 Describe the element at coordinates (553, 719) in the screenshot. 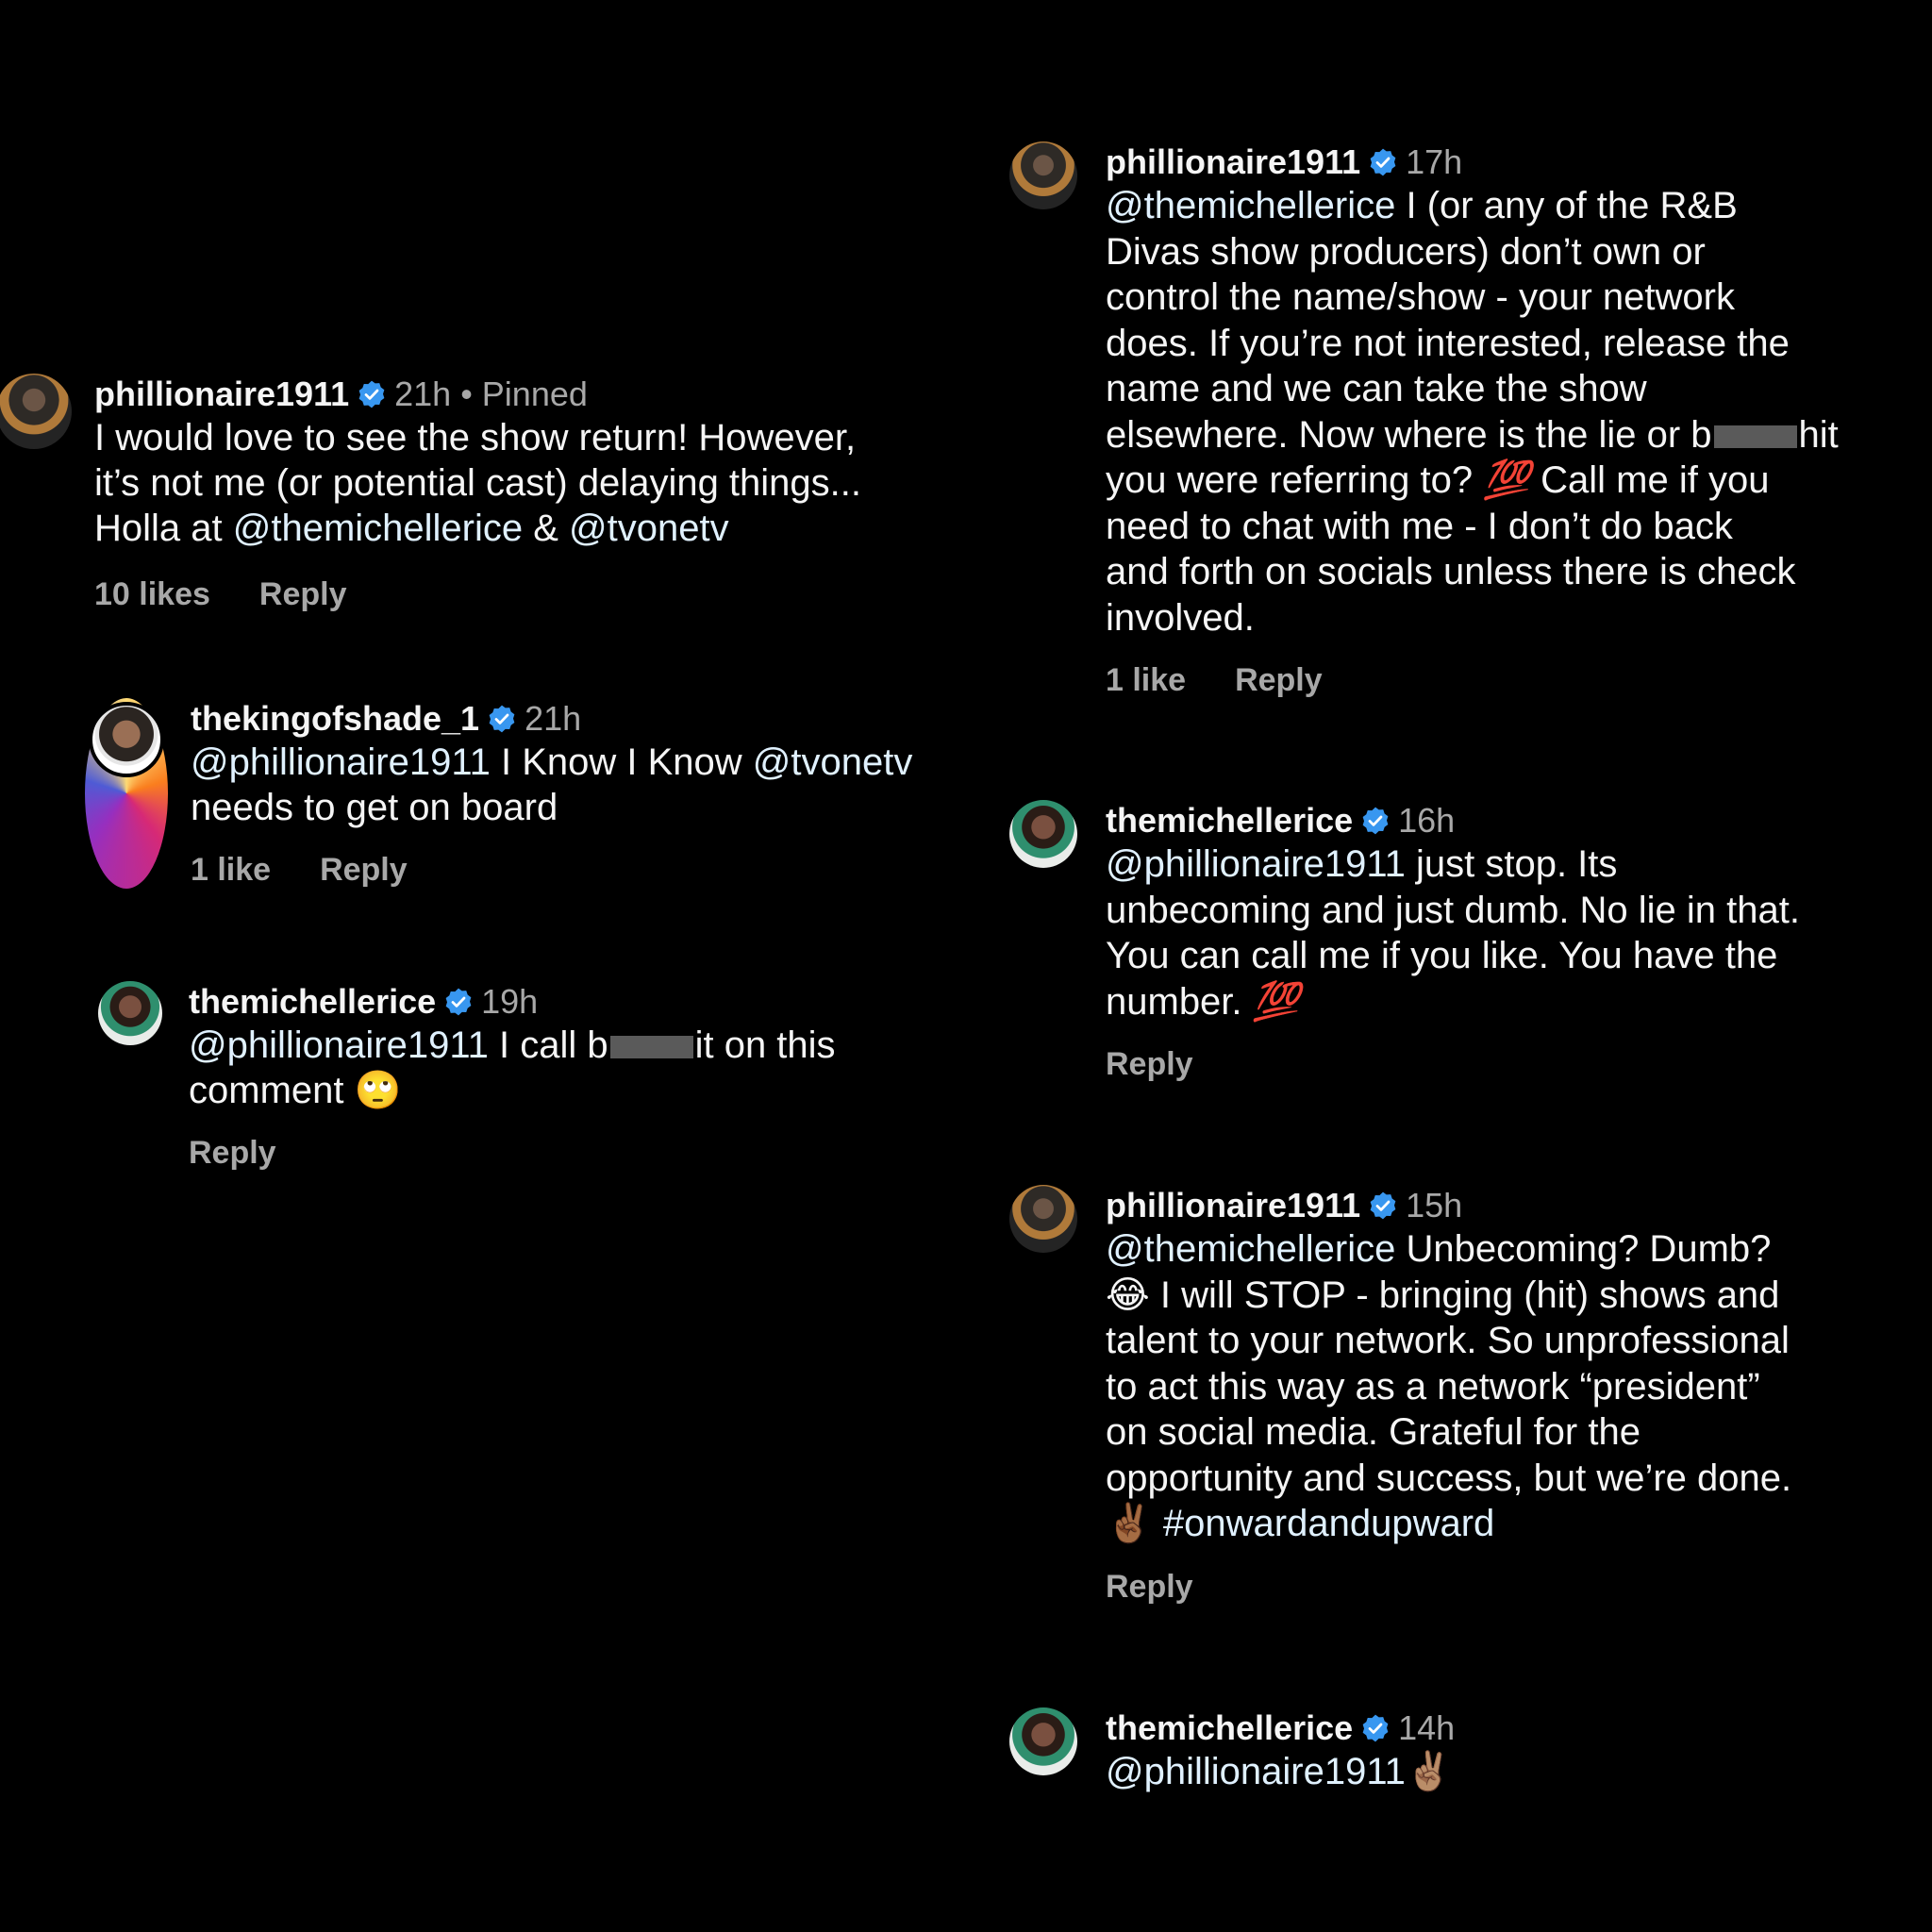

I see `comment-meta: 21h` at that location.